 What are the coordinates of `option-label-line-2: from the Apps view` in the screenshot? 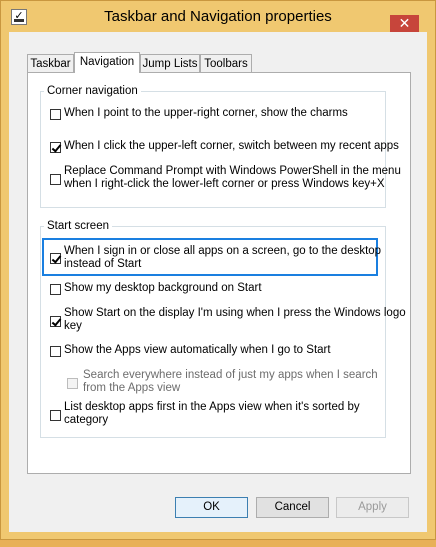 It's located at (132, 388).